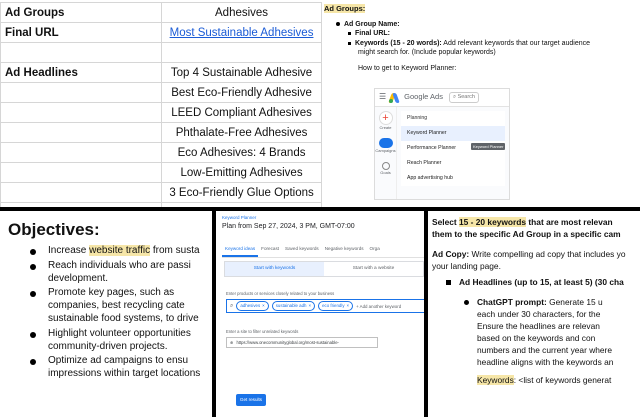 This screenshot has width=640, height=417. What do you see at coordinates (241, 172) in the screenshot?
I see `row-value-cell: Low-Emitting Adhesives` at bounding box center [241, 172].